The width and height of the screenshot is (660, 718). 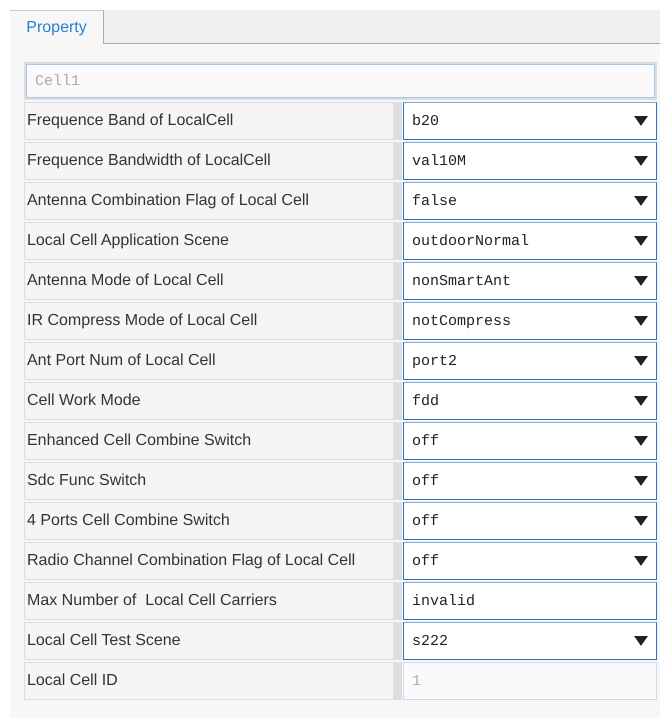 What do you see at coordinates (209, 481) in the screenshot?
I see `property-label: Sdc Func Switch` at bounding box center [209, 481].